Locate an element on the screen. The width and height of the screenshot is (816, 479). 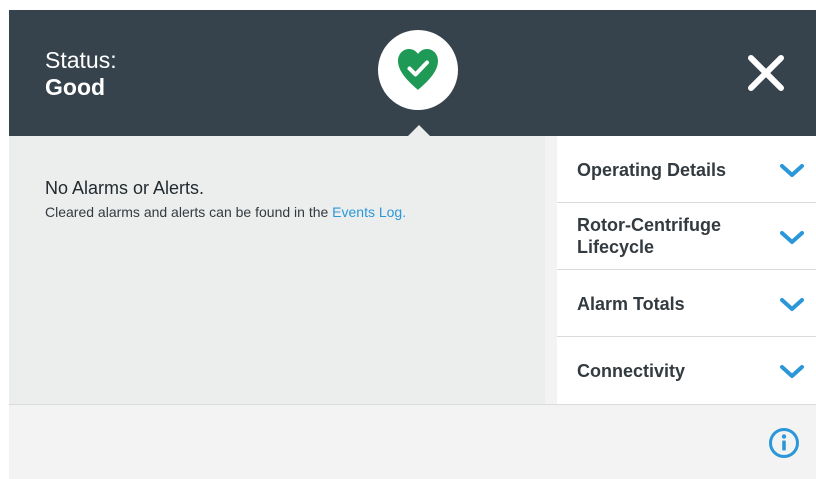
accordion-label: Connectivity is located at coordinates (631, 371).